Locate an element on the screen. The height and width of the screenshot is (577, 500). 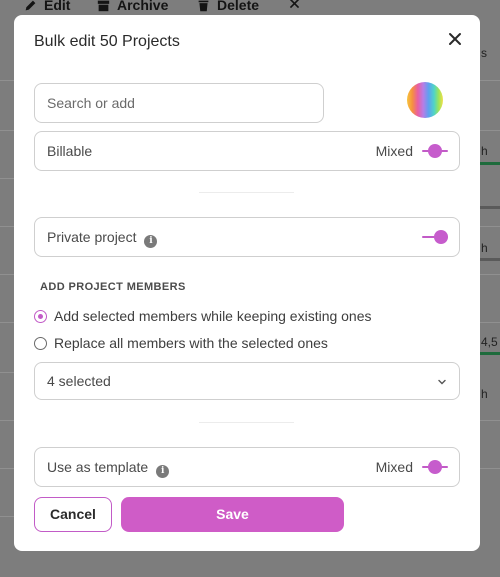
background-toolbar: Edit Archive Delete is located at coordinates (250, 7).